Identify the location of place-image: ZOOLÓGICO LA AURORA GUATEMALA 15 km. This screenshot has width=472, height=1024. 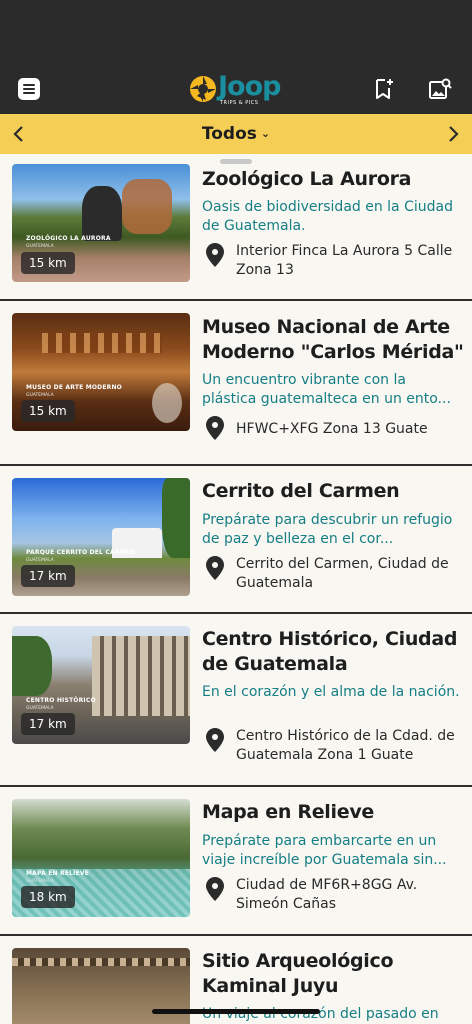
(101, 223).